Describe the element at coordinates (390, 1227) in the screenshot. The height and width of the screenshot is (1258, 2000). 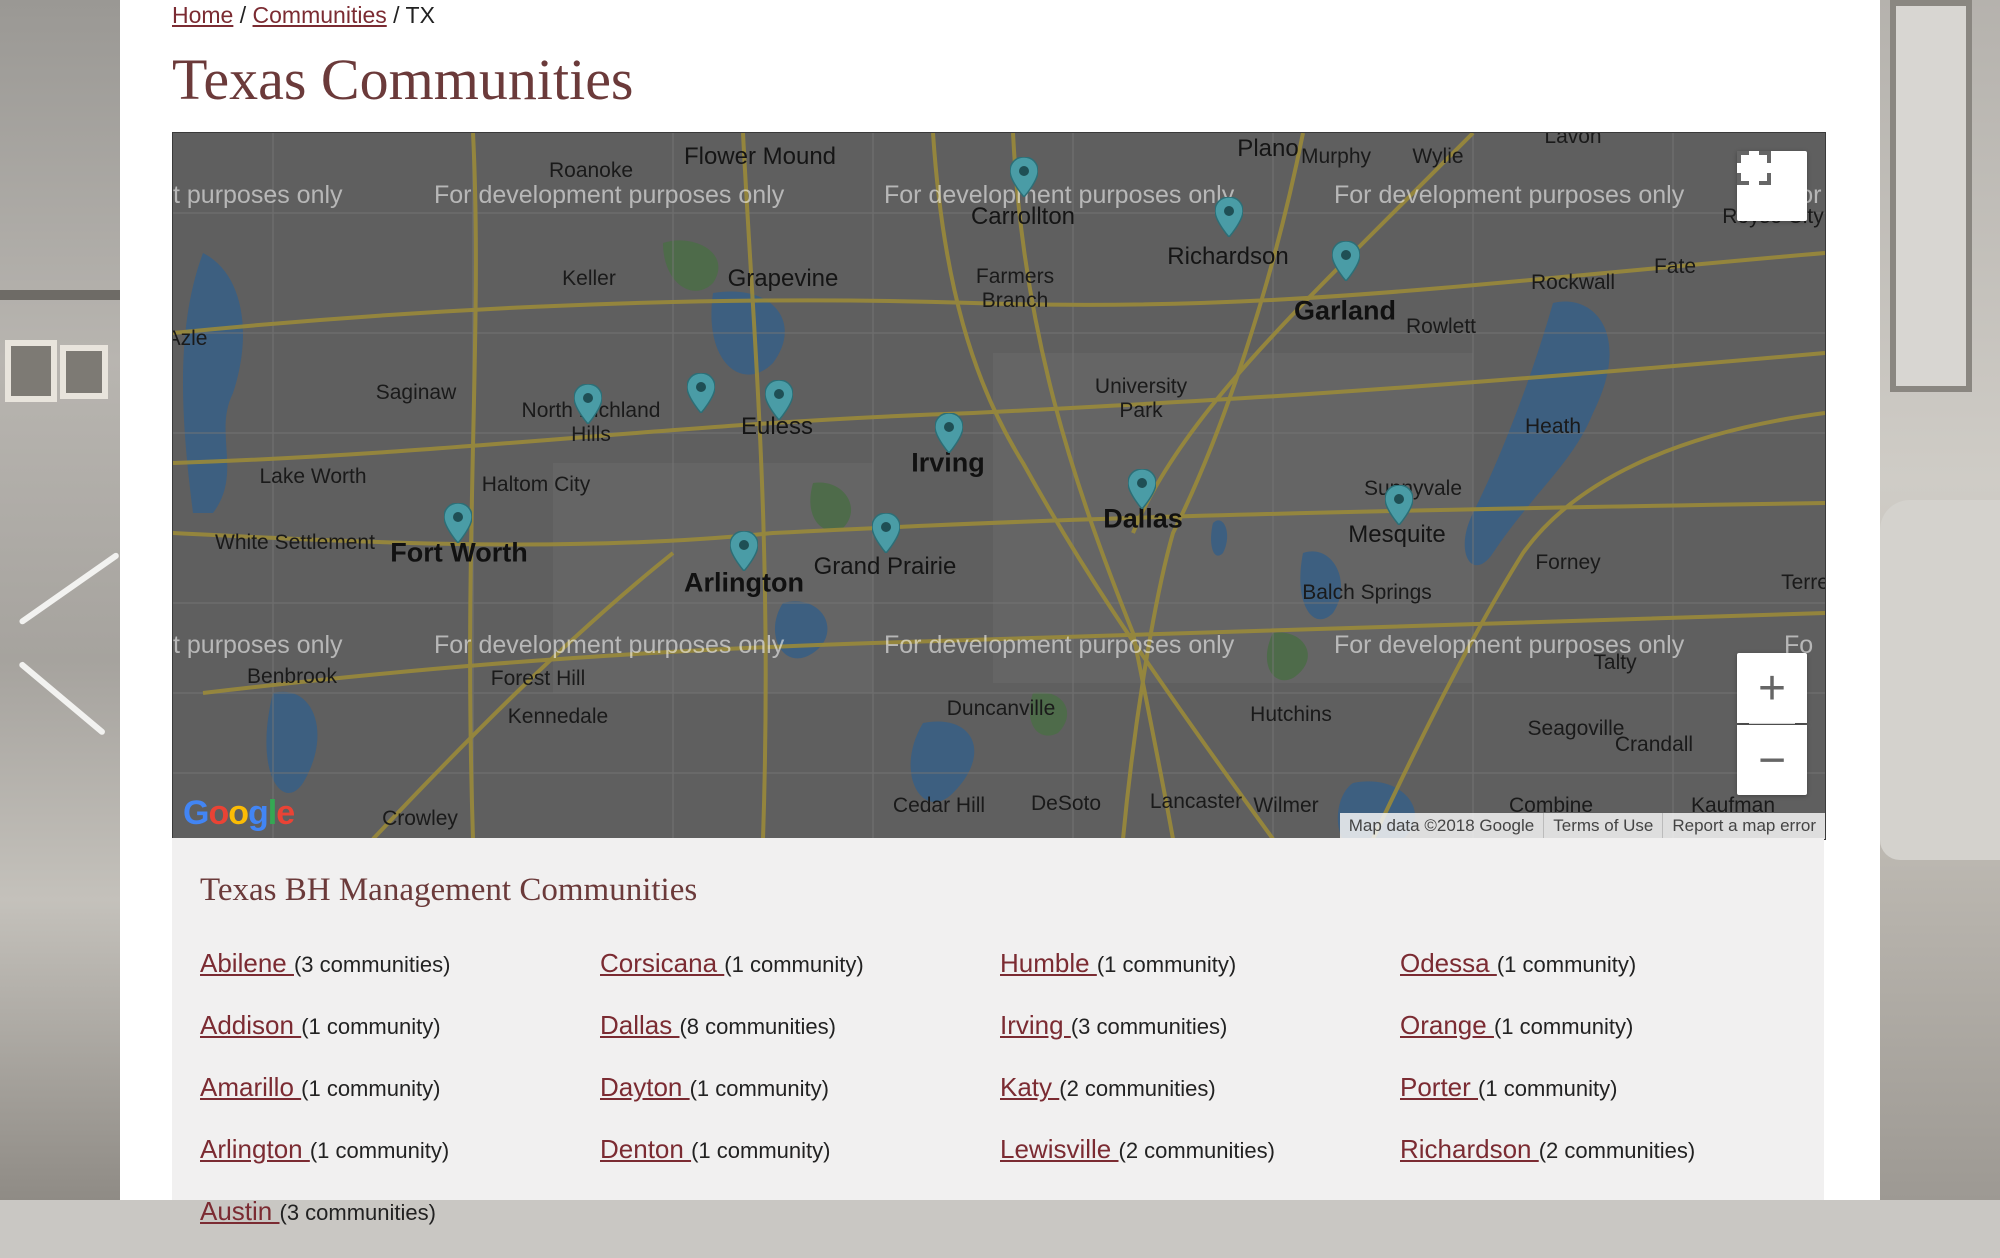
I see `community-item: Austin (3 communities)` at that location.